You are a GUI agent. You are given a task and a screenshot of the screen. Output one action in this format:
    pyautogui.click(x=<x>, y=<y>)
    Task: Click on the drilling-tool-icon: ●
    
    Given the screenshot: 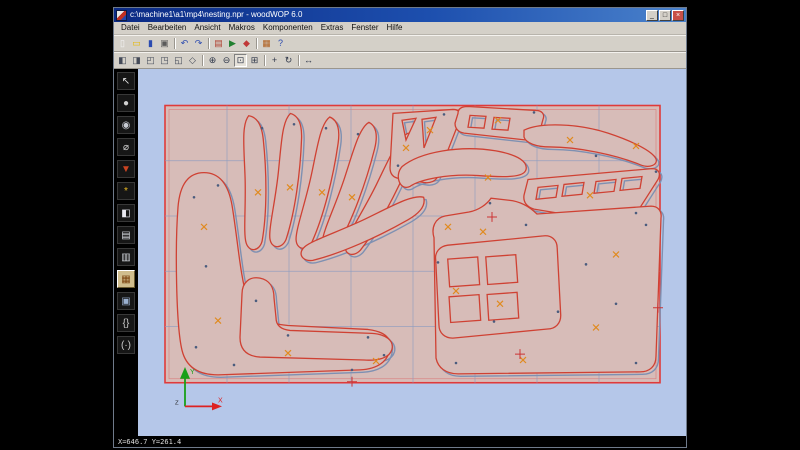 What is the action you would take?
    pyautogui.click(x=126, y=103)
    